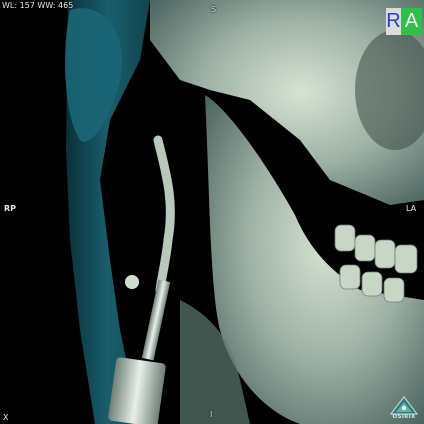 The height and width of the screenshot is (424, 424). I want to click on osirix-logo-text: OSIRIX, so click(404, 417).